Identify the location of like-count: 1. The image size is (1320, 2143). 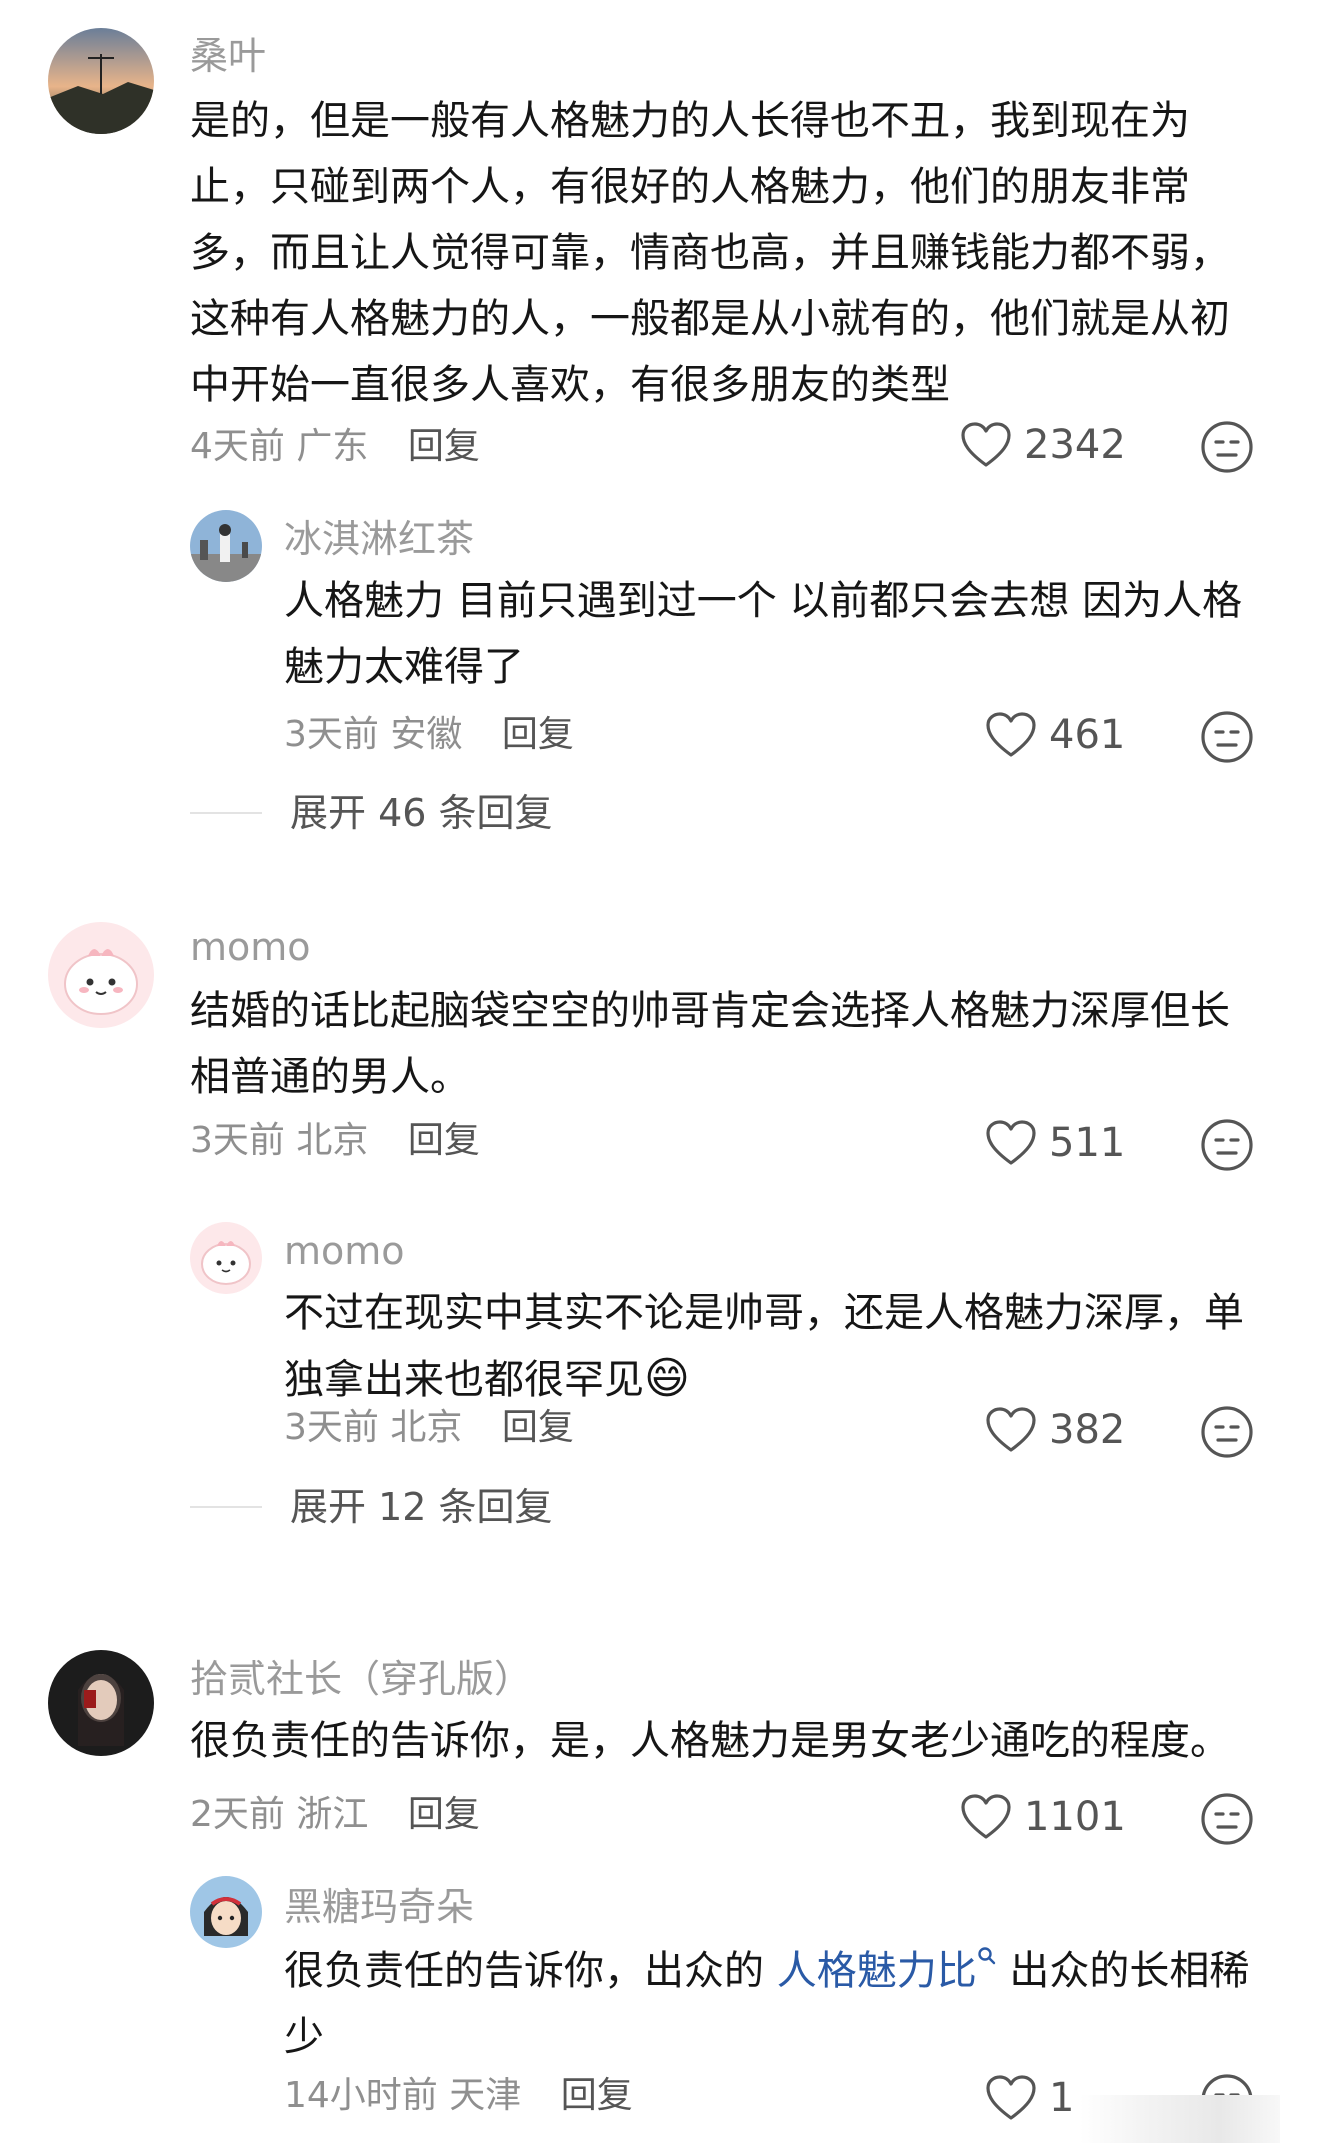
(1062, 2098).